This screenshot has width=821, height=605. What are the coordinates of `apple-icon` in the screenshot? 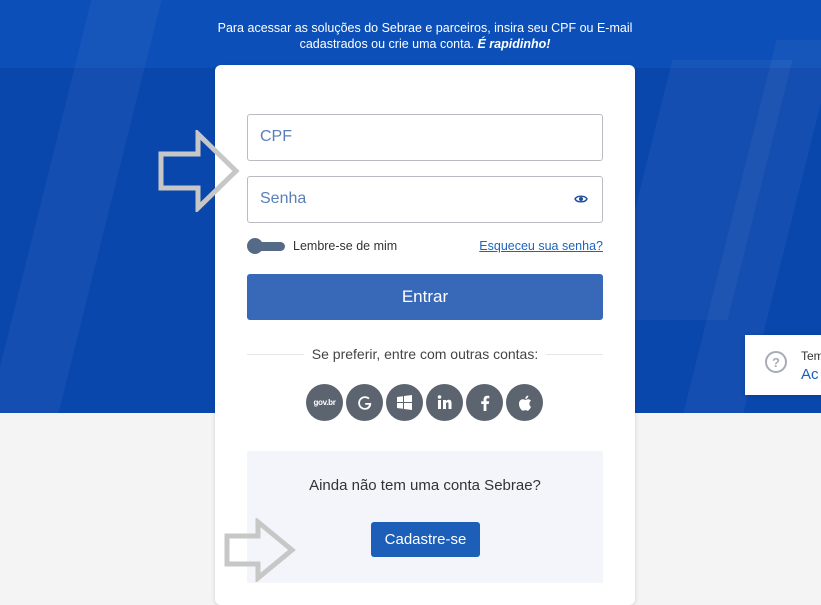 It's located at (524, 403).